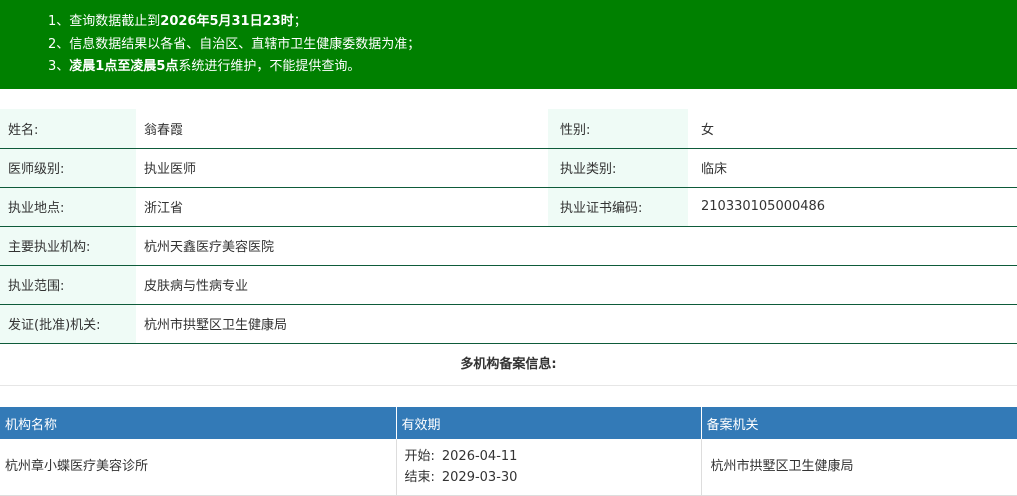 The width and height of the screenshot is (1017, 496). Describe the element at coordinates (508, 364) in the screenshot. I see `multi-institution-title: 多机构备案信息:` at that location.